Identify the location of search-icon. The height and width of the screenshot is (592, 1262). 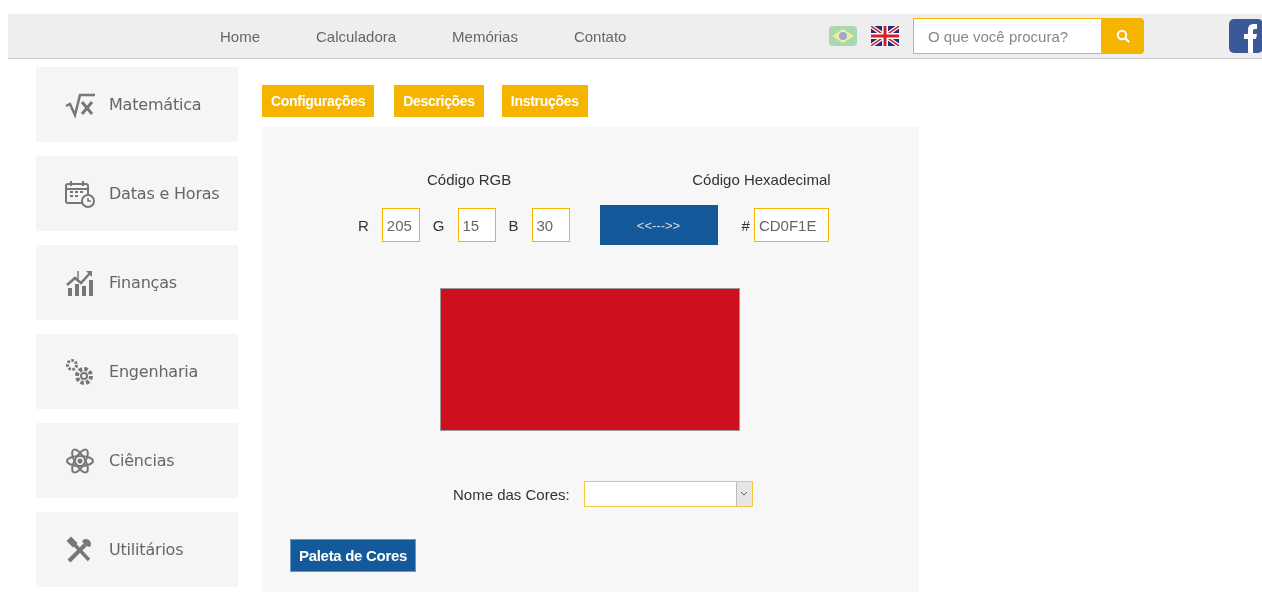
(1122, 36).